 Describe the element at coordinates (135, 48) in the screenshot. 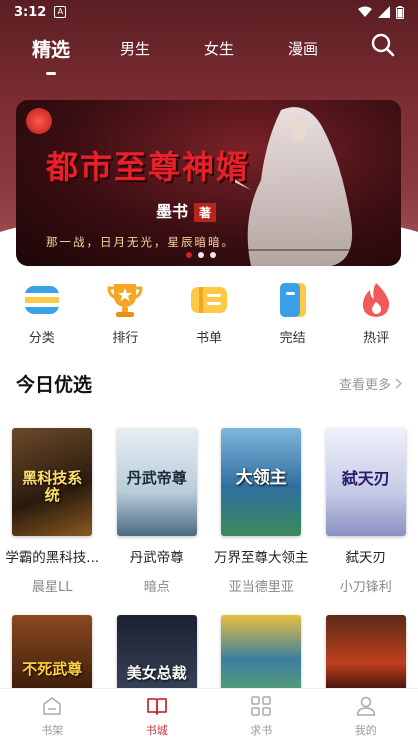

I see `tab-male: 男生` at that location.